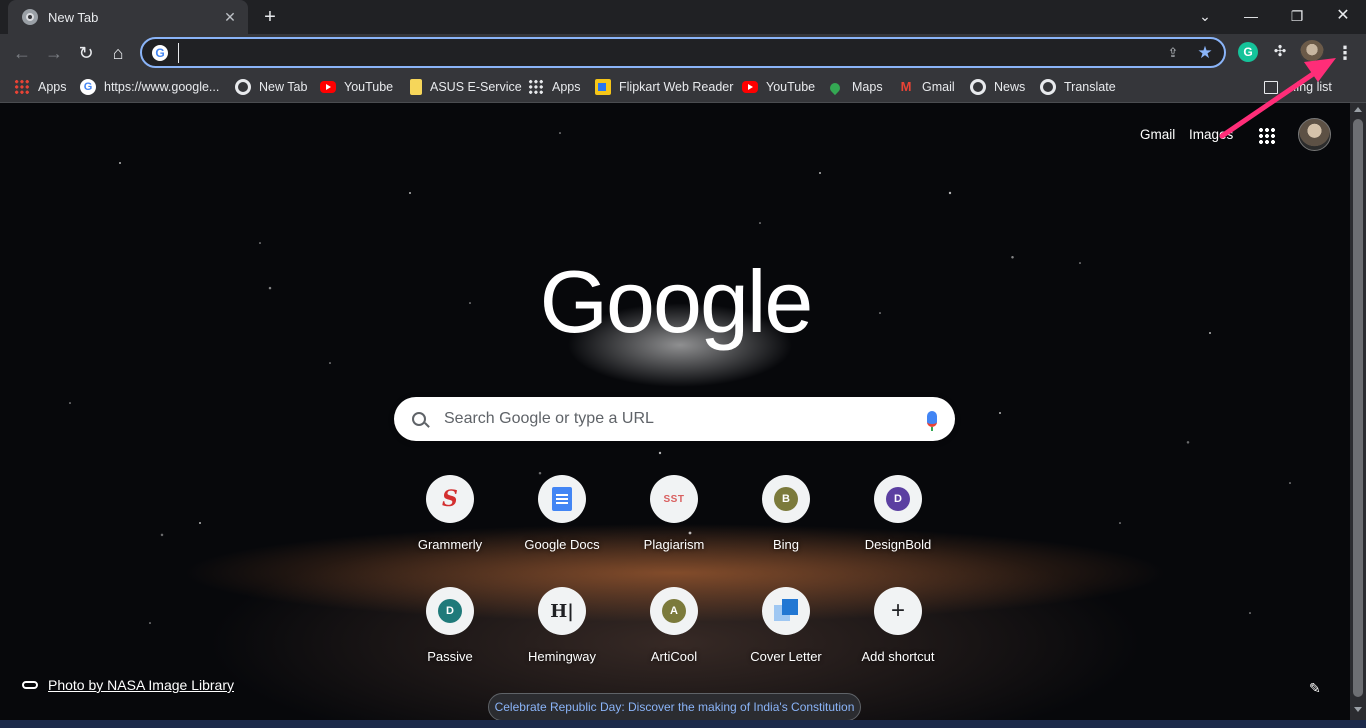 The image size is (1366, 728). Describe the element at coordinates (476, 87) in the screenshot. I see `bookmark-label: ASUS E-Service` at that location.